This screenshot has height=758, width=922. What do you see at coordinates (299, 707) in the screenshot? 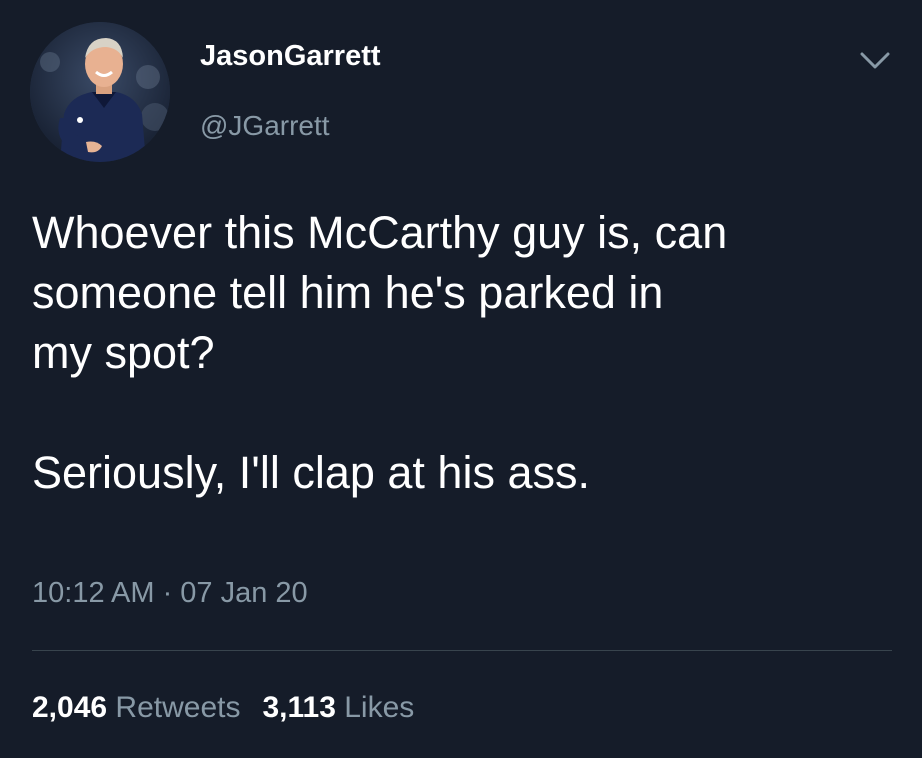
I see `likes-count: 3,113` at bounding box center [299, 707].